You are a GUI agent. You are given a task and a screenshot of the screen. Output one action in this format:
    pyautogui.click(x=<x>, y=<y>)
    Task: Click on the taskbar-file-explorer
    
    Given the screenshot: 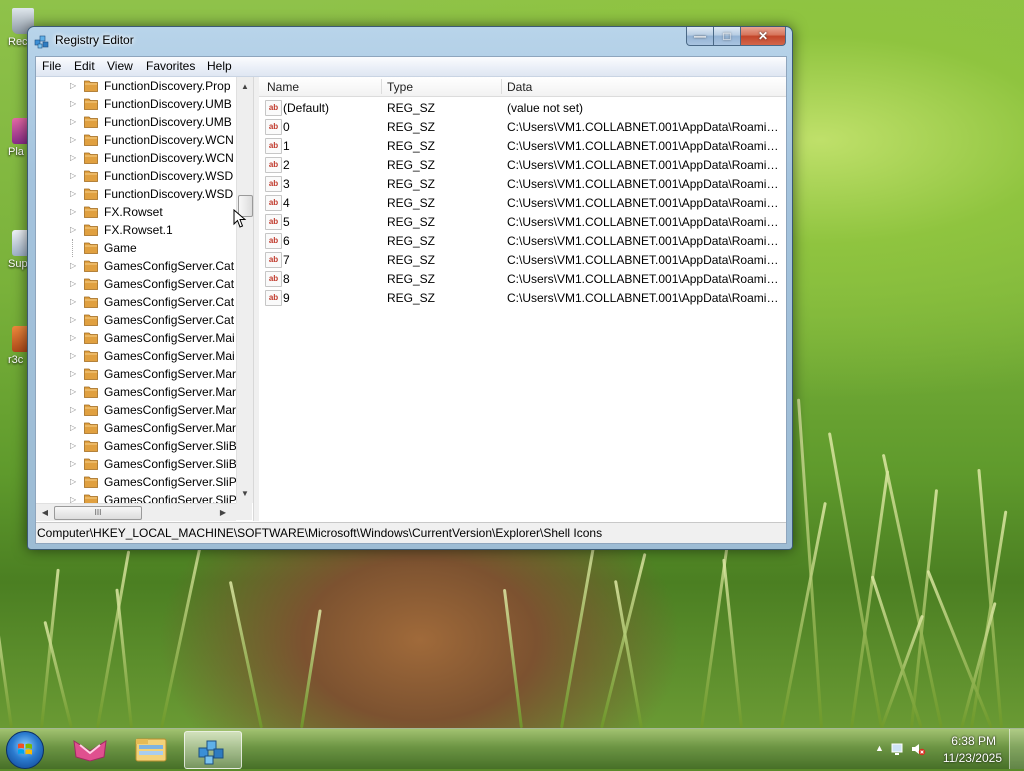 What is the action you would take?
    pyautogui.click(x=151, y=749)
    